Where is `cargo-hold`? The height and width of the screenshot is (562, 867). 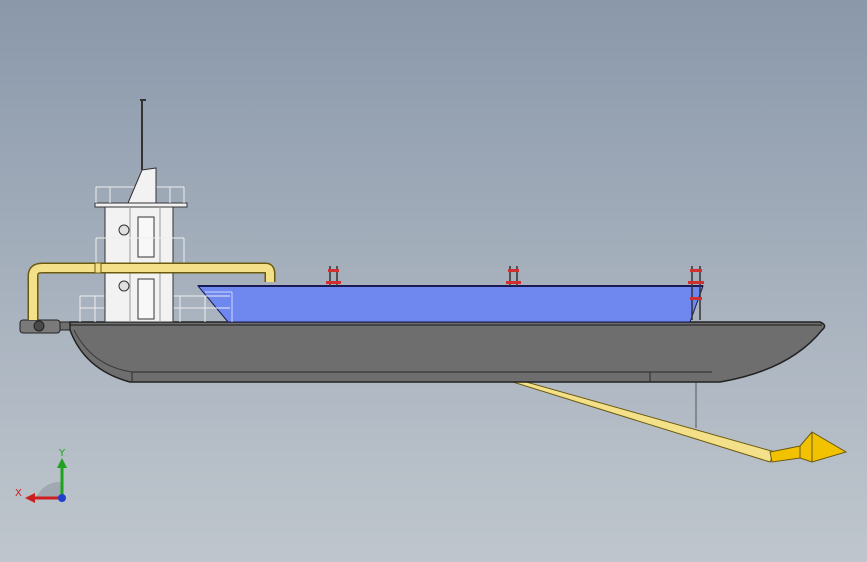
cargo-hold is located at coordinates (450, 304).